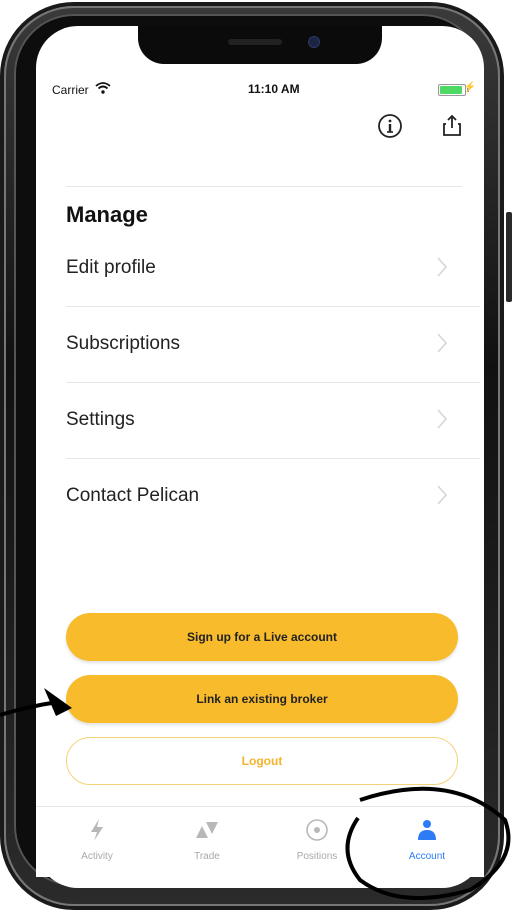  I want to click on tab-bar: Activity Trade Positions Account, so click(260, 841).